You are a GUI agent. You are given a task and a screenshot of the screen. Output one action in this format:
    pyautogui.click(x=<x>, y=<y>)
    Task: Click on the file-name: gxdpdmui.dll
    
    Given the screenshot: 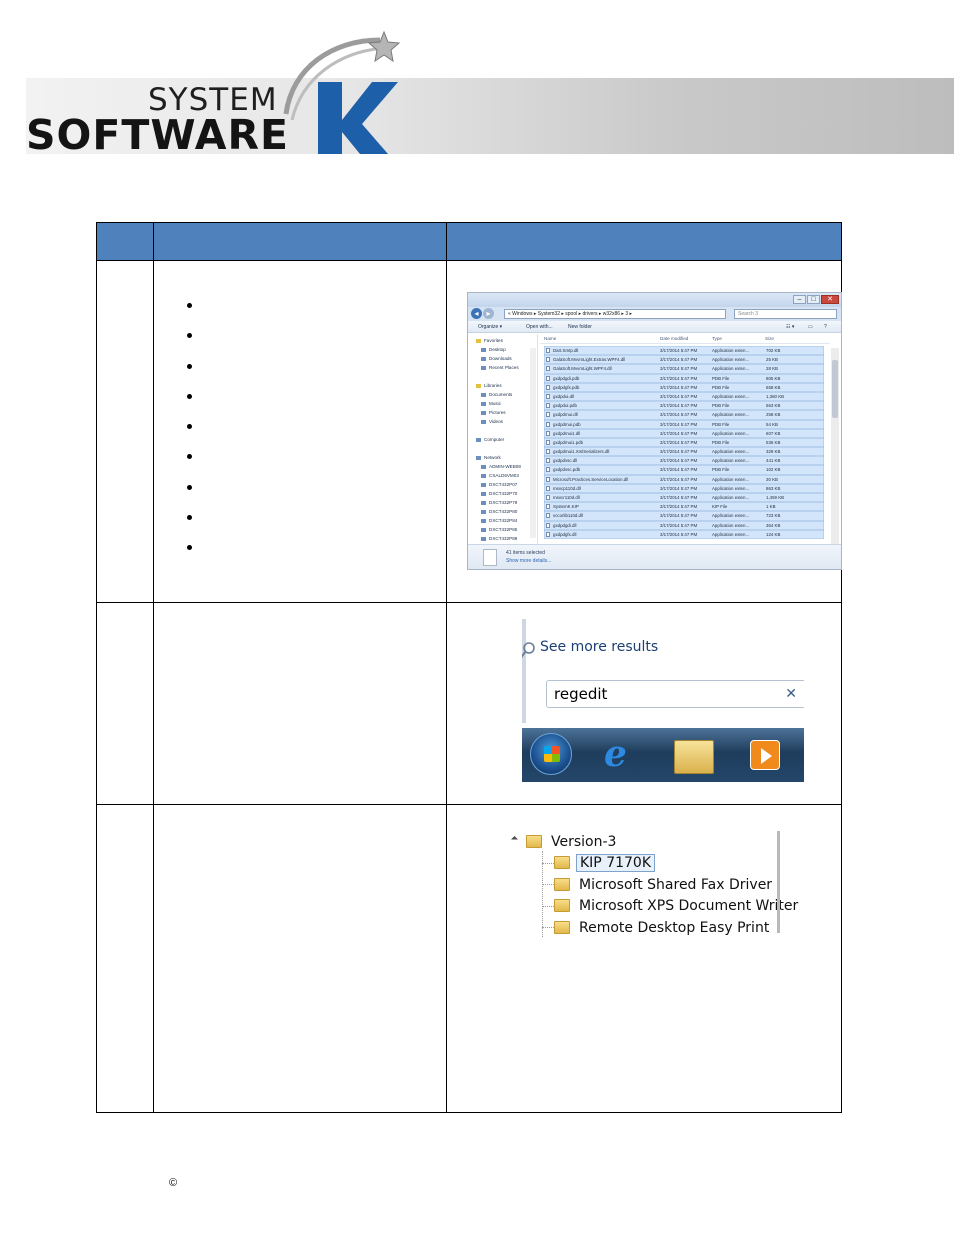 What is the action you would take?
    pyautogui.click(x=565, y=415)
    